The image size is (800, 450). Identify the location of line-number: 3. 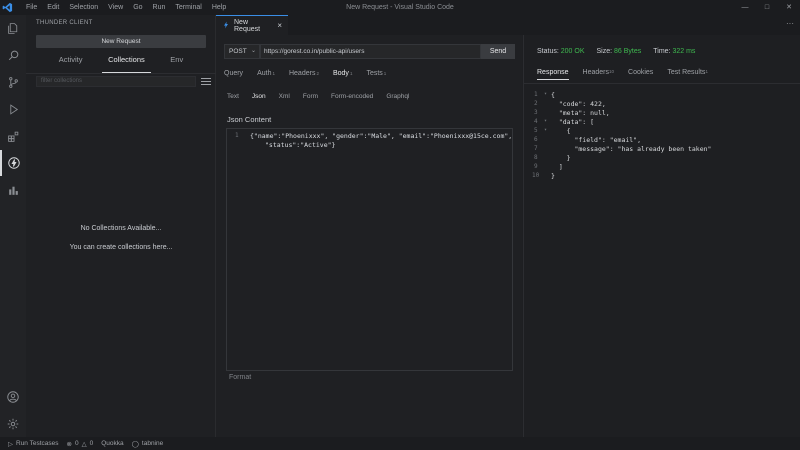
(536, 112).